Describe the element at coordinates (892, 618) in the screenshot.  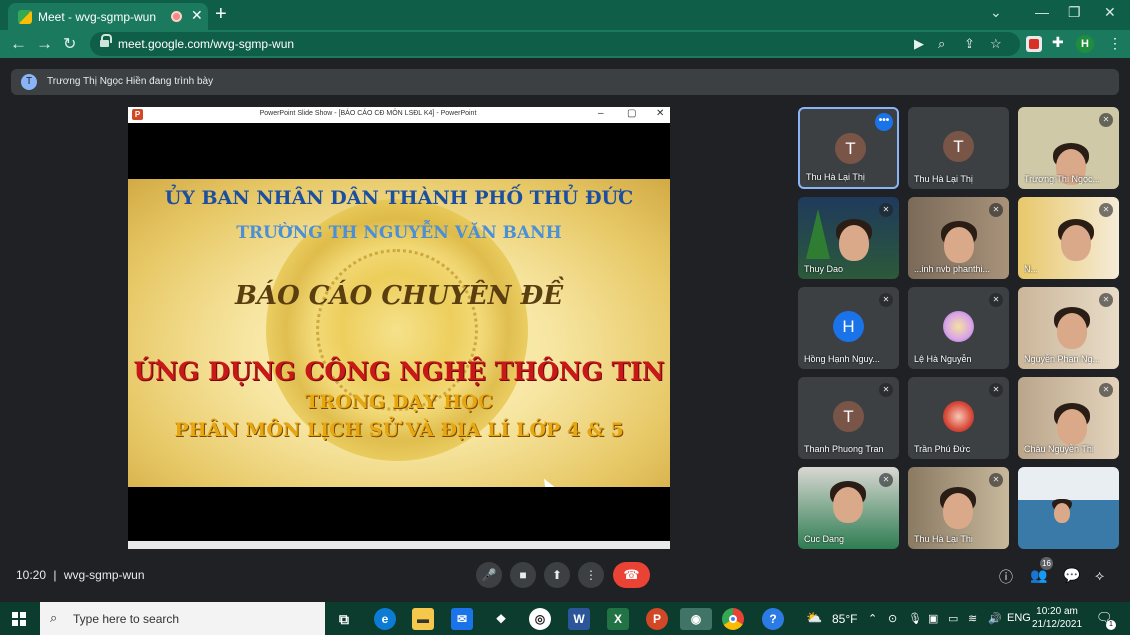
I see `tray-app-icon: ⊙` at that location.